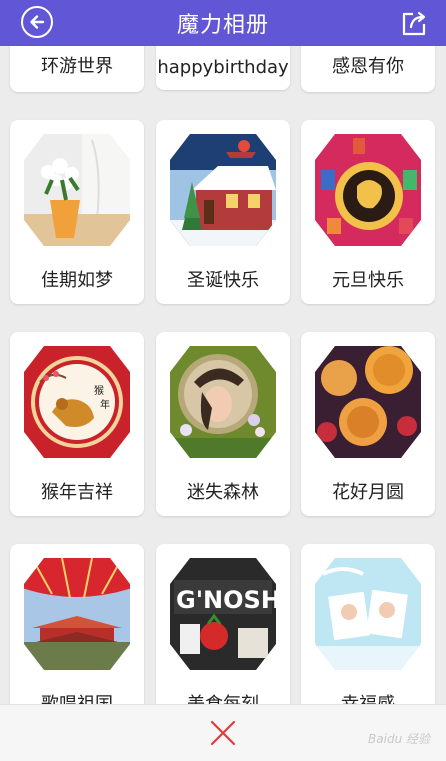  I want to click on watermark: Baidu 经验, so click(399, 739).